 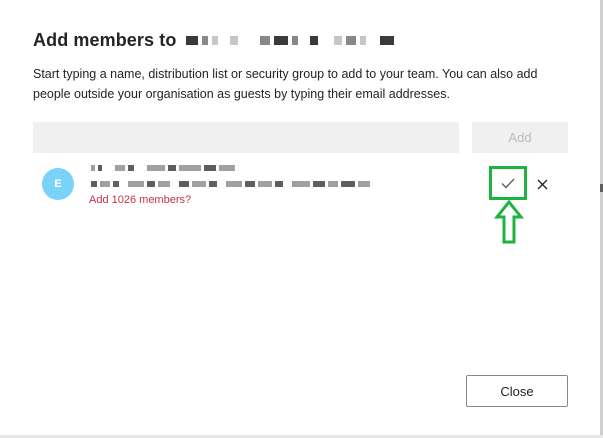 I want to click on confirm-member-button, so click(x=508, y=183).